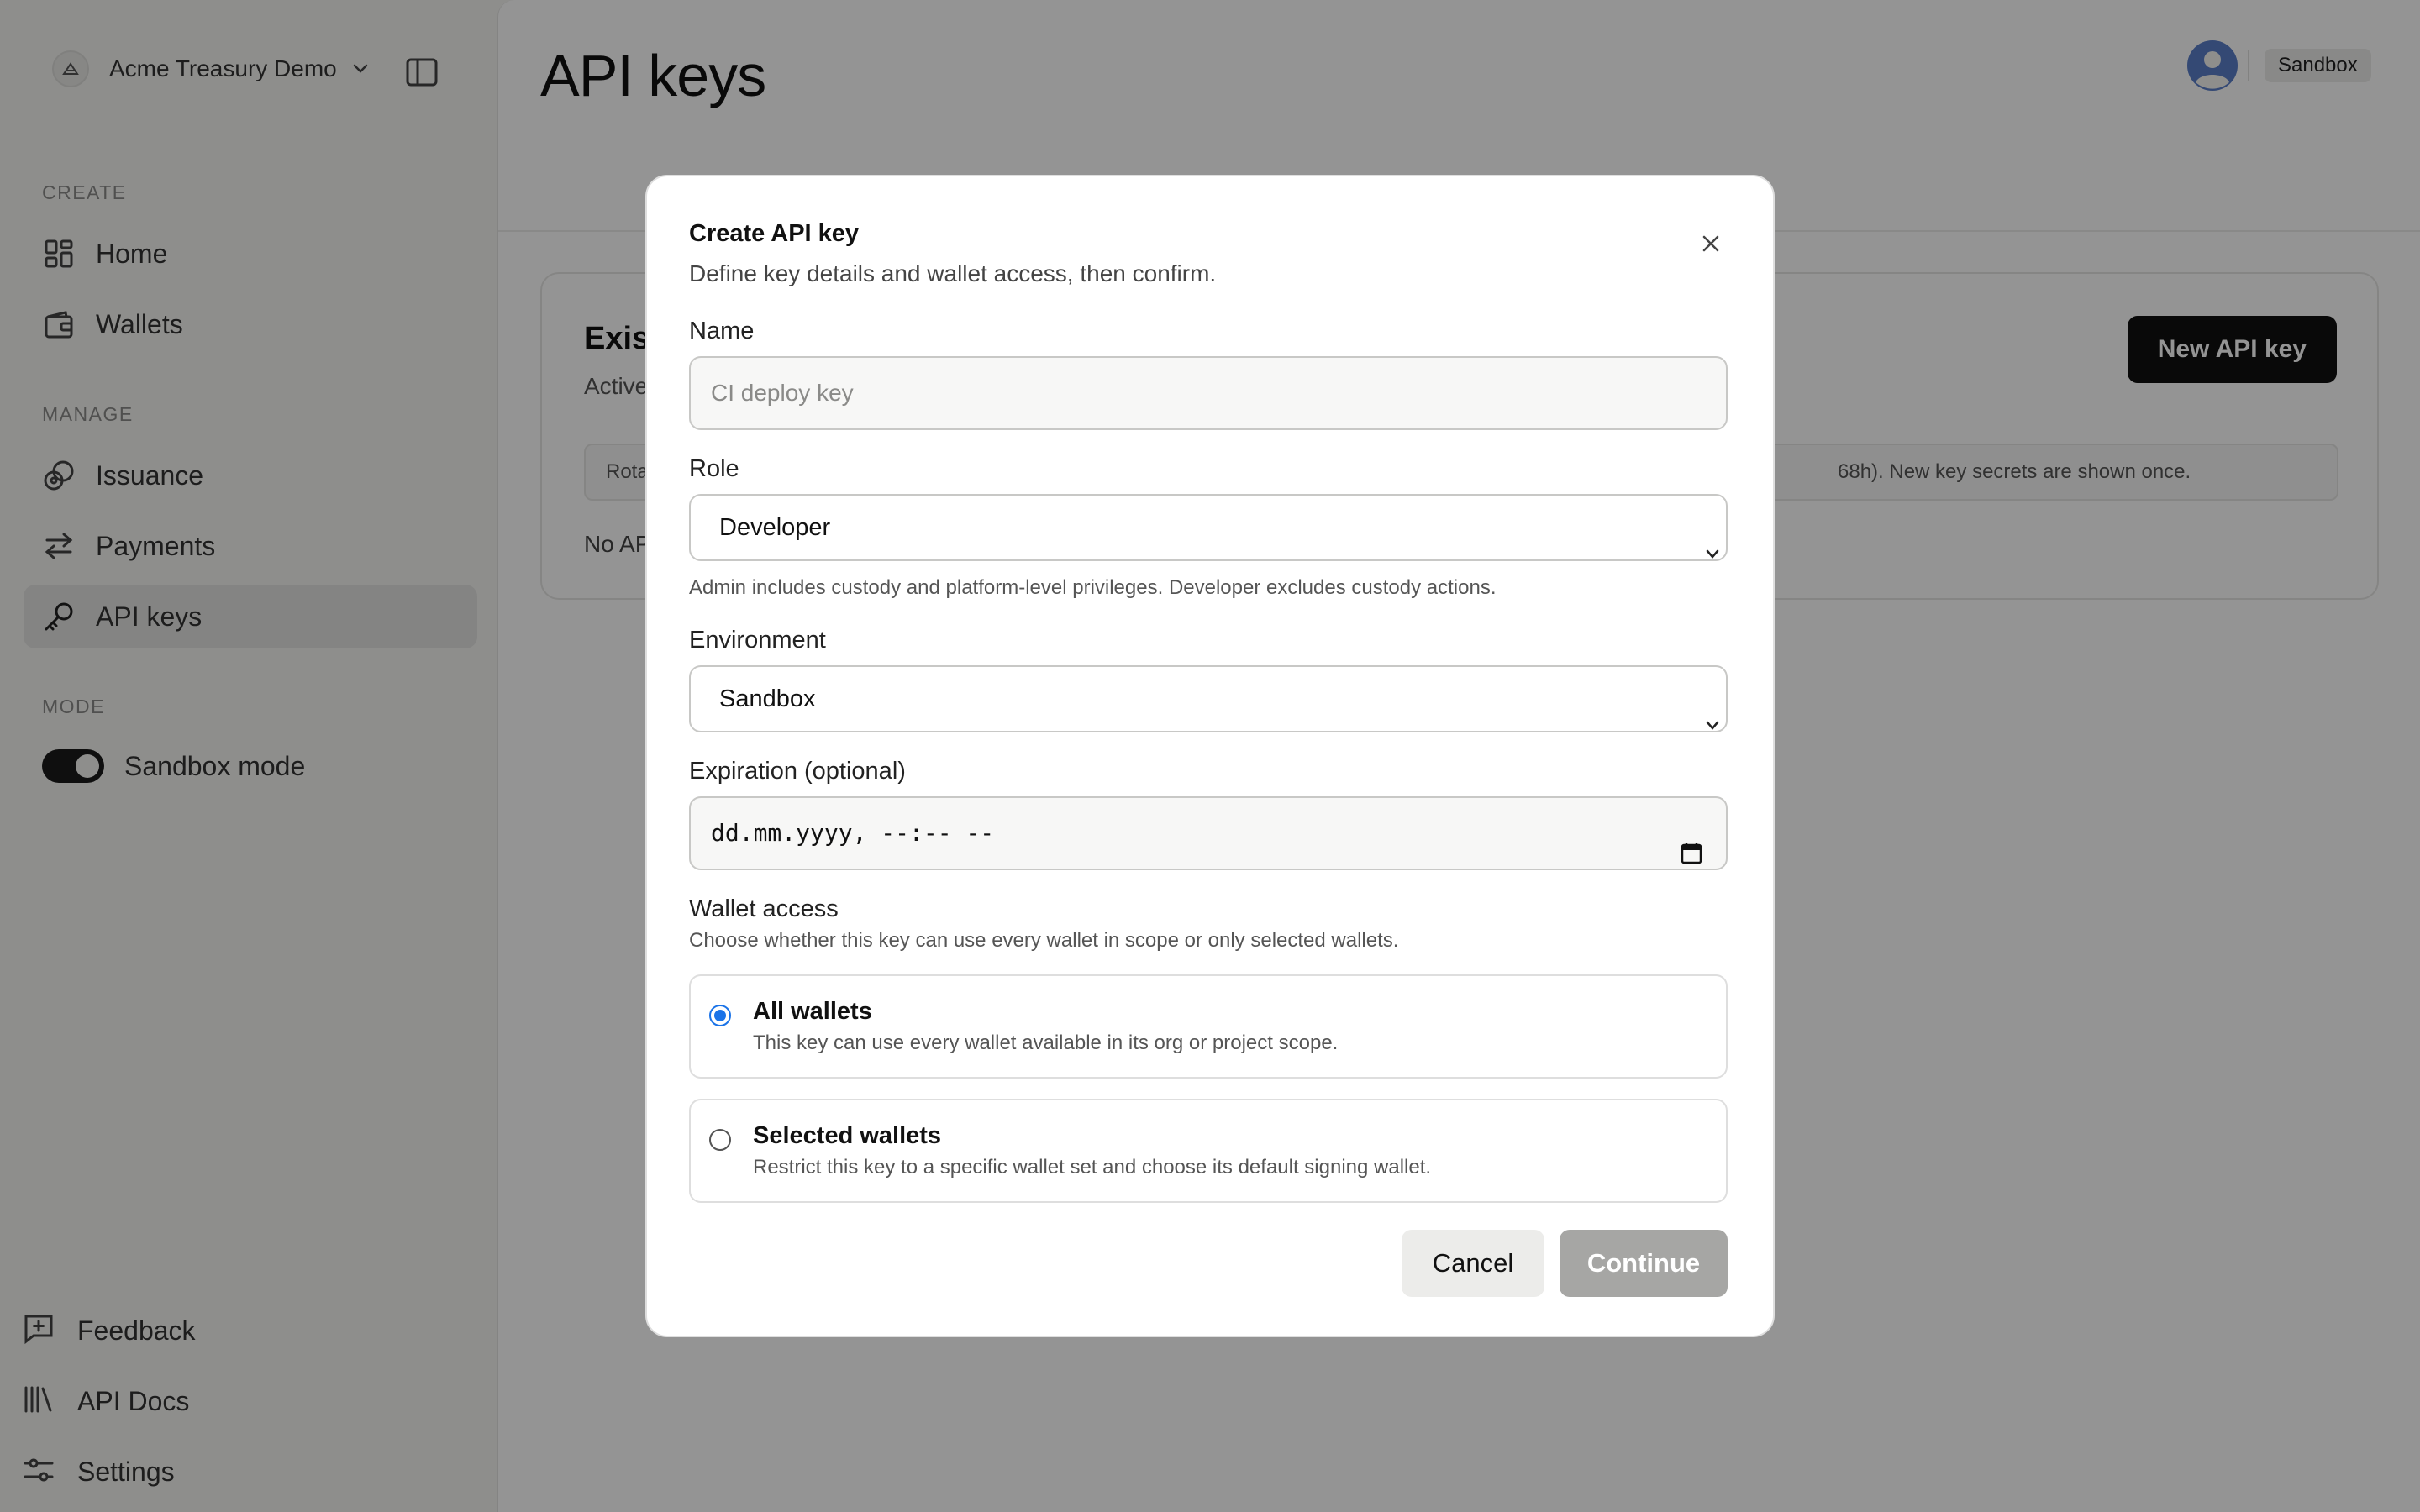  I want to click on expiration-label: Expiration (optional), so click(797, 771).